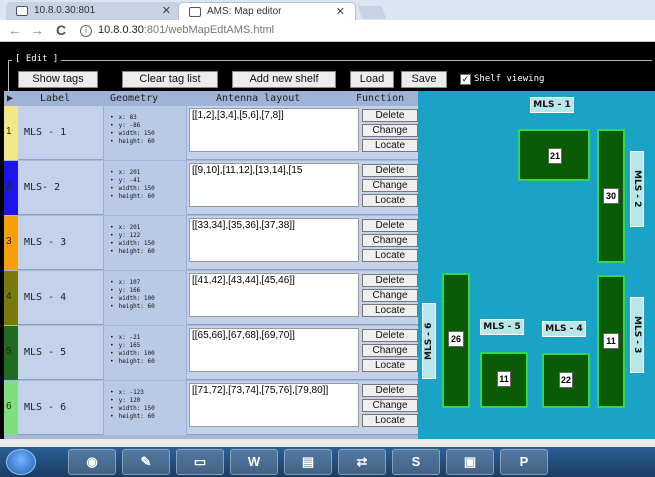 Image resolution: width=655 pixels, height=477 pixels. Describe the element at coordinates (22, 11) in the screenshot. I see `page-icon` at that location.